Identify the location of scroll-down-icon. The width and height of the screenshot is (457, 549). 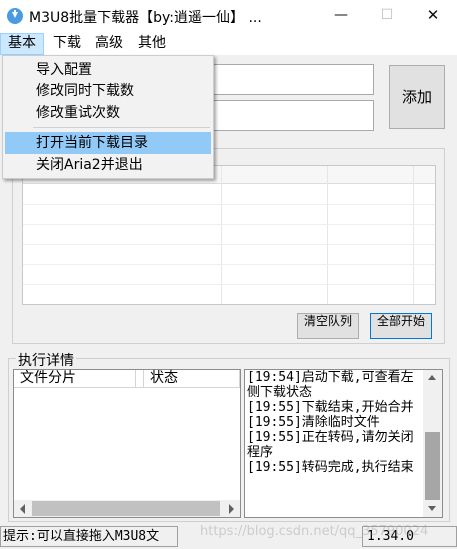
(432, 508).